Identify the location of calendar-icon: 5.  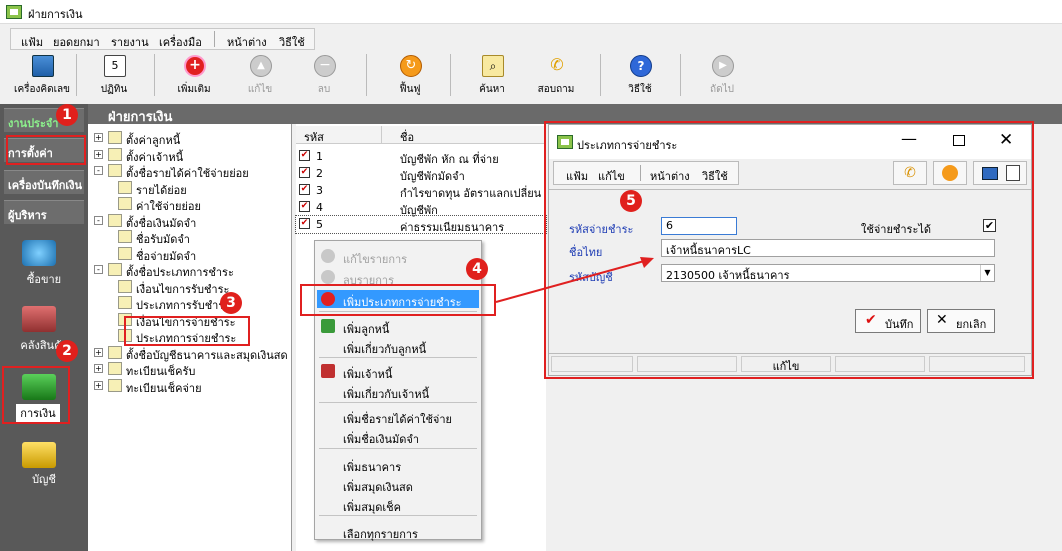
(115, 66).